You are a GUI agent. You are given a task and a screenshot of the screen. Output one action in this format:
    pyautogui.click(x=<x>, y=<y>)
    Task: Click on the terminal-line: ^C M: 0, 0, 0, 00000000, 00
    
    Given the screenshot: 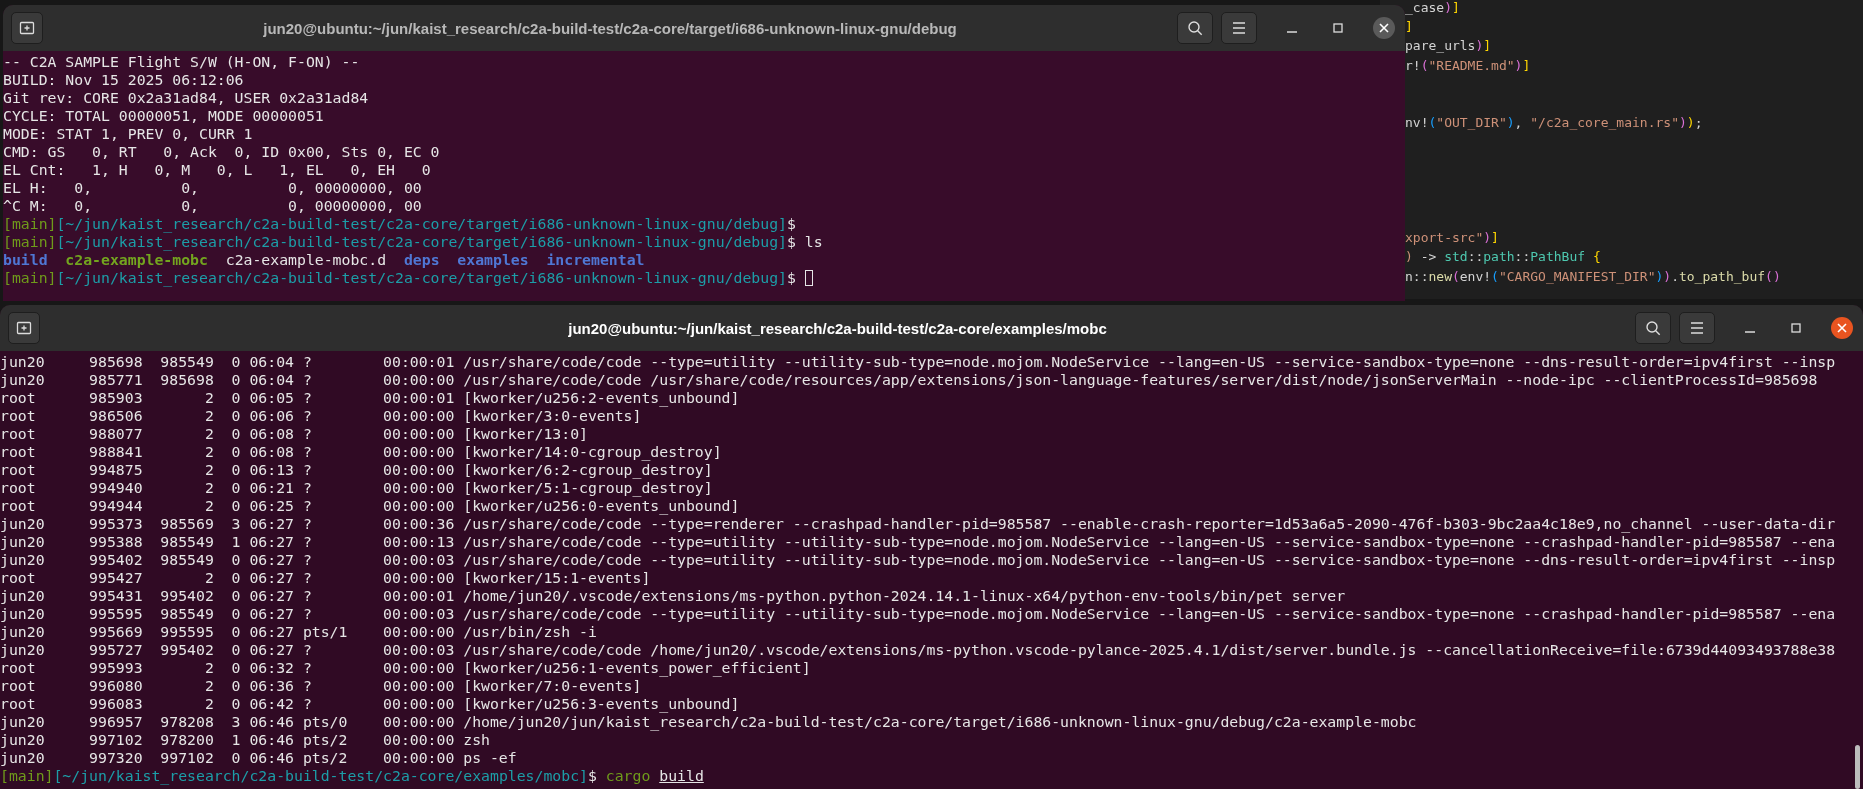 What is the action you would take?
    pyautogui.click(x=212, y=206)
    